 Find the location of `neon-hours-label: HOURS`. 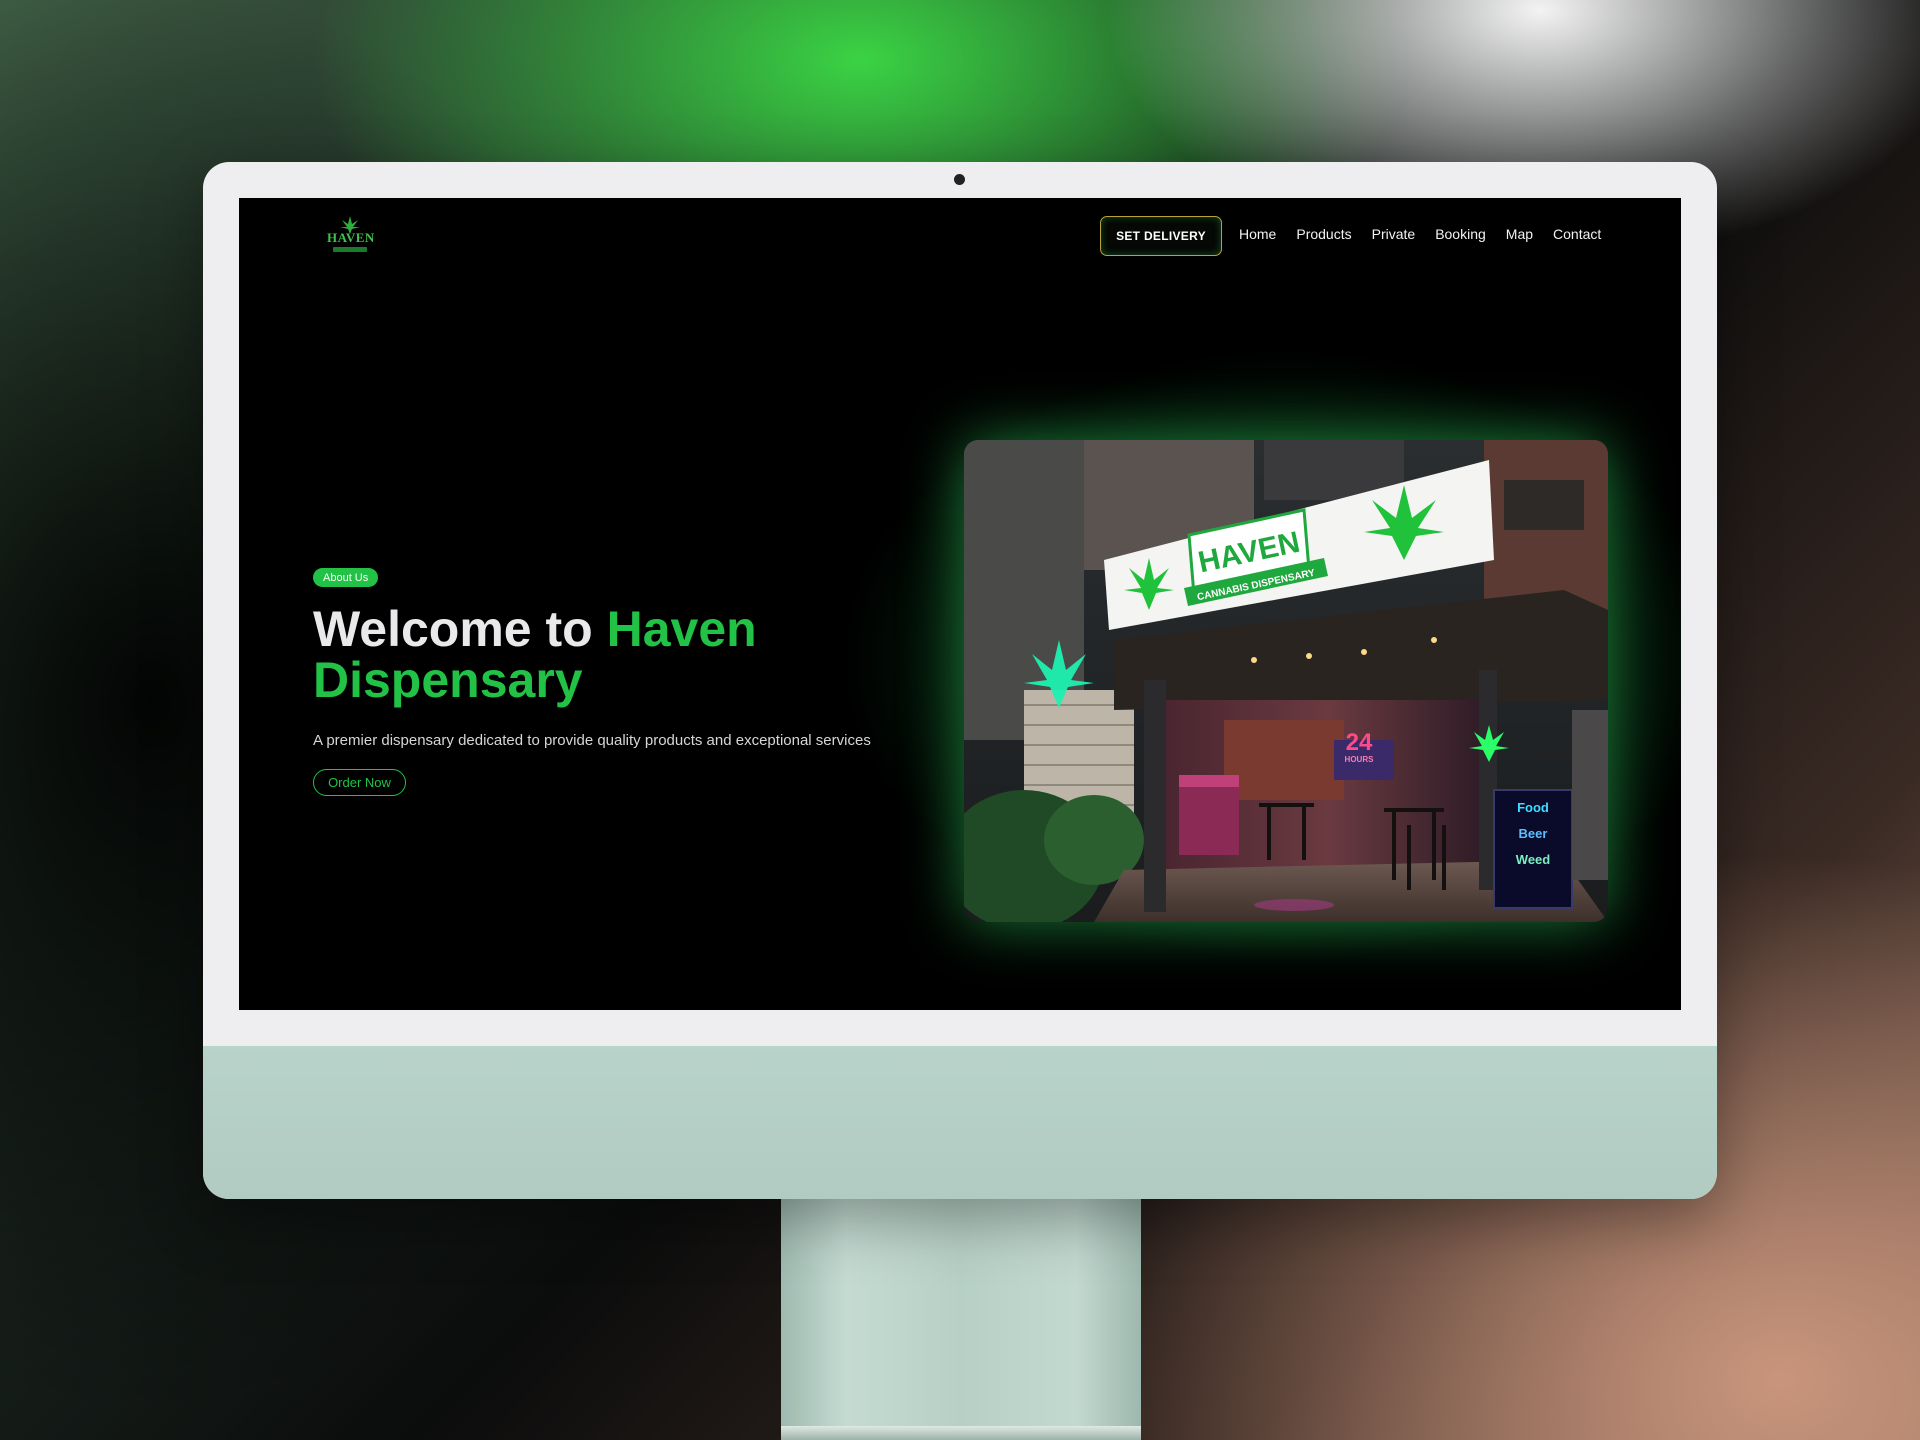

neon-hours-label: HOURS is located at coordinates (1360, 759).